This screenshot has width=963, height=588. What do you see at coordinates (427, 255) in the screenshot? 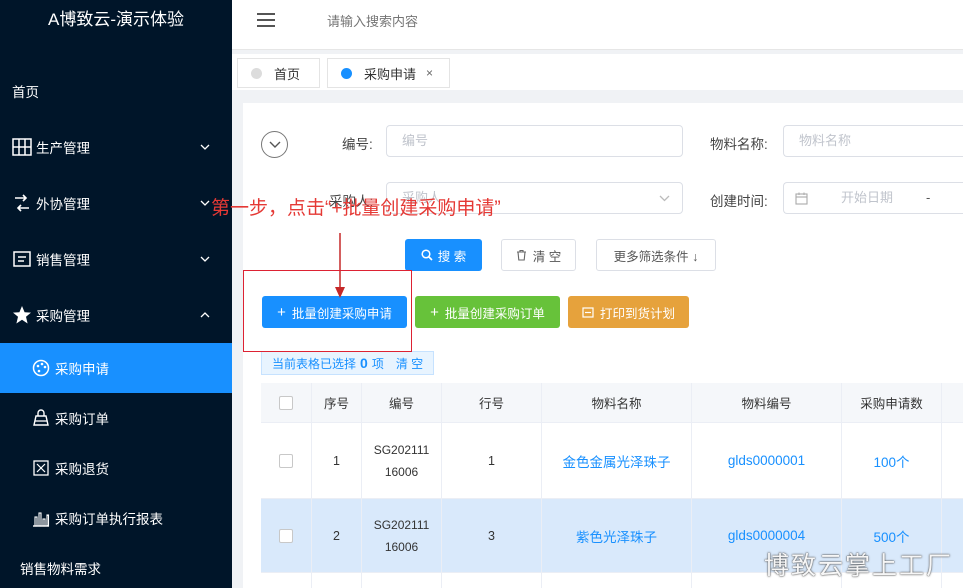
I see `search-icon` at bounding box center [427, 255].